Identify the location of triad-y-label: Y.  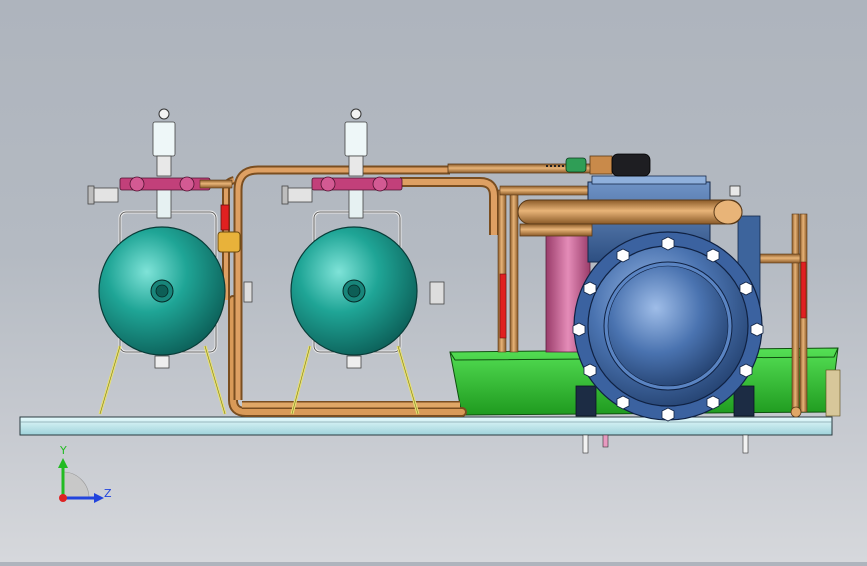
(63, 450).